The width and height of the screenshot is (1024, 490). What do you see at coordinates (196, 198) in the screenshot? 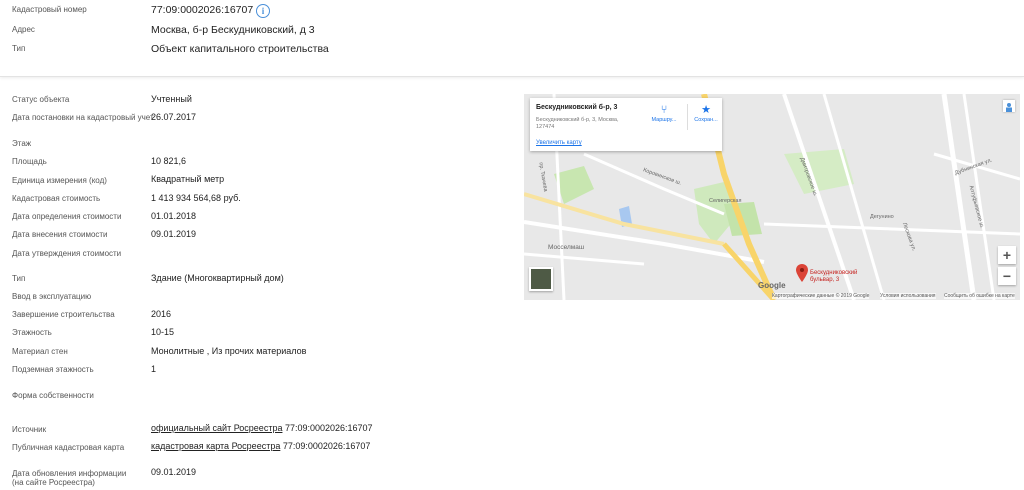
I see `cadastral-value-value: 1 413 934 564,68 руб.` at bounding box center [196, 198].